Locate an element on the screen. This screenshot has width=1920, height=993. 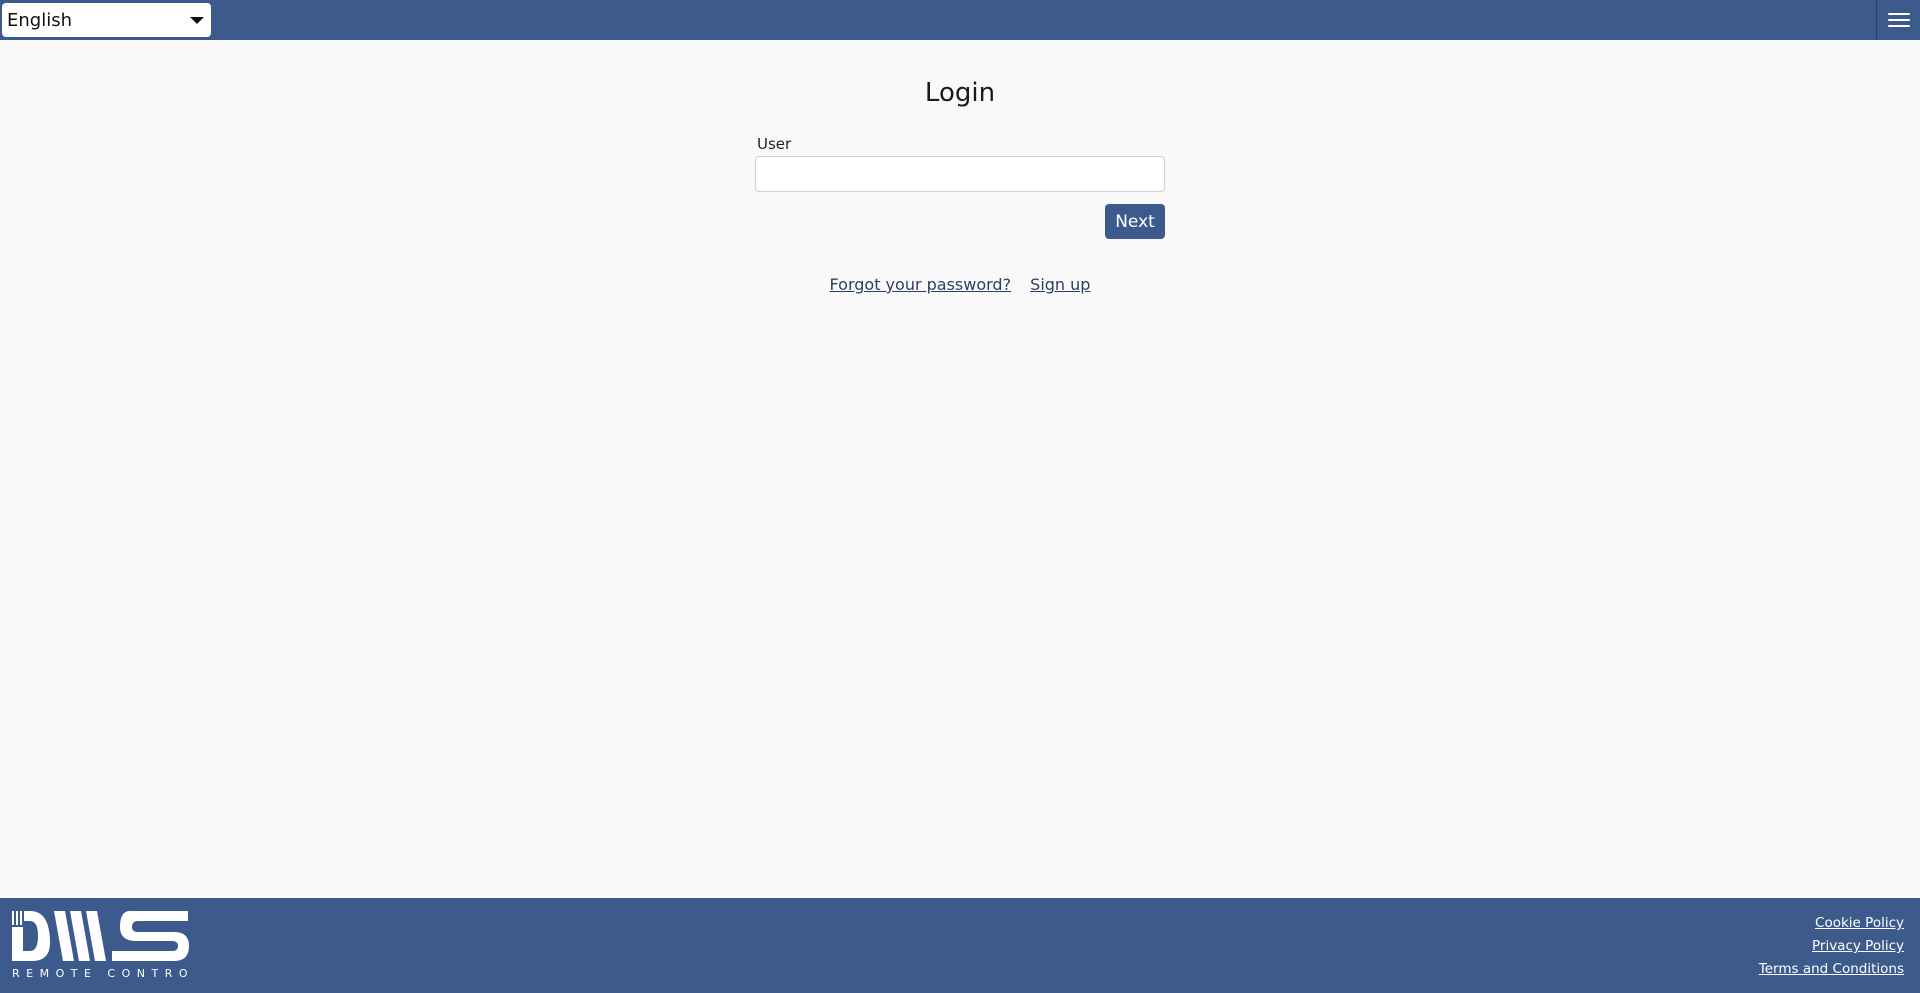
user-label: User is located at coordinates (774, 144).